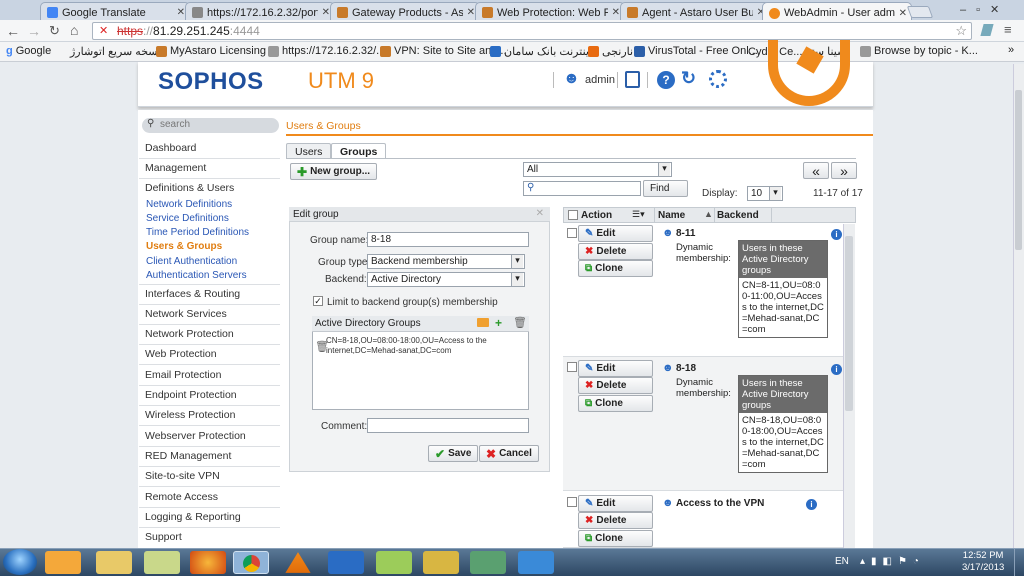  I want to click on page-scrollbar-thumb, so click(1018, 170).